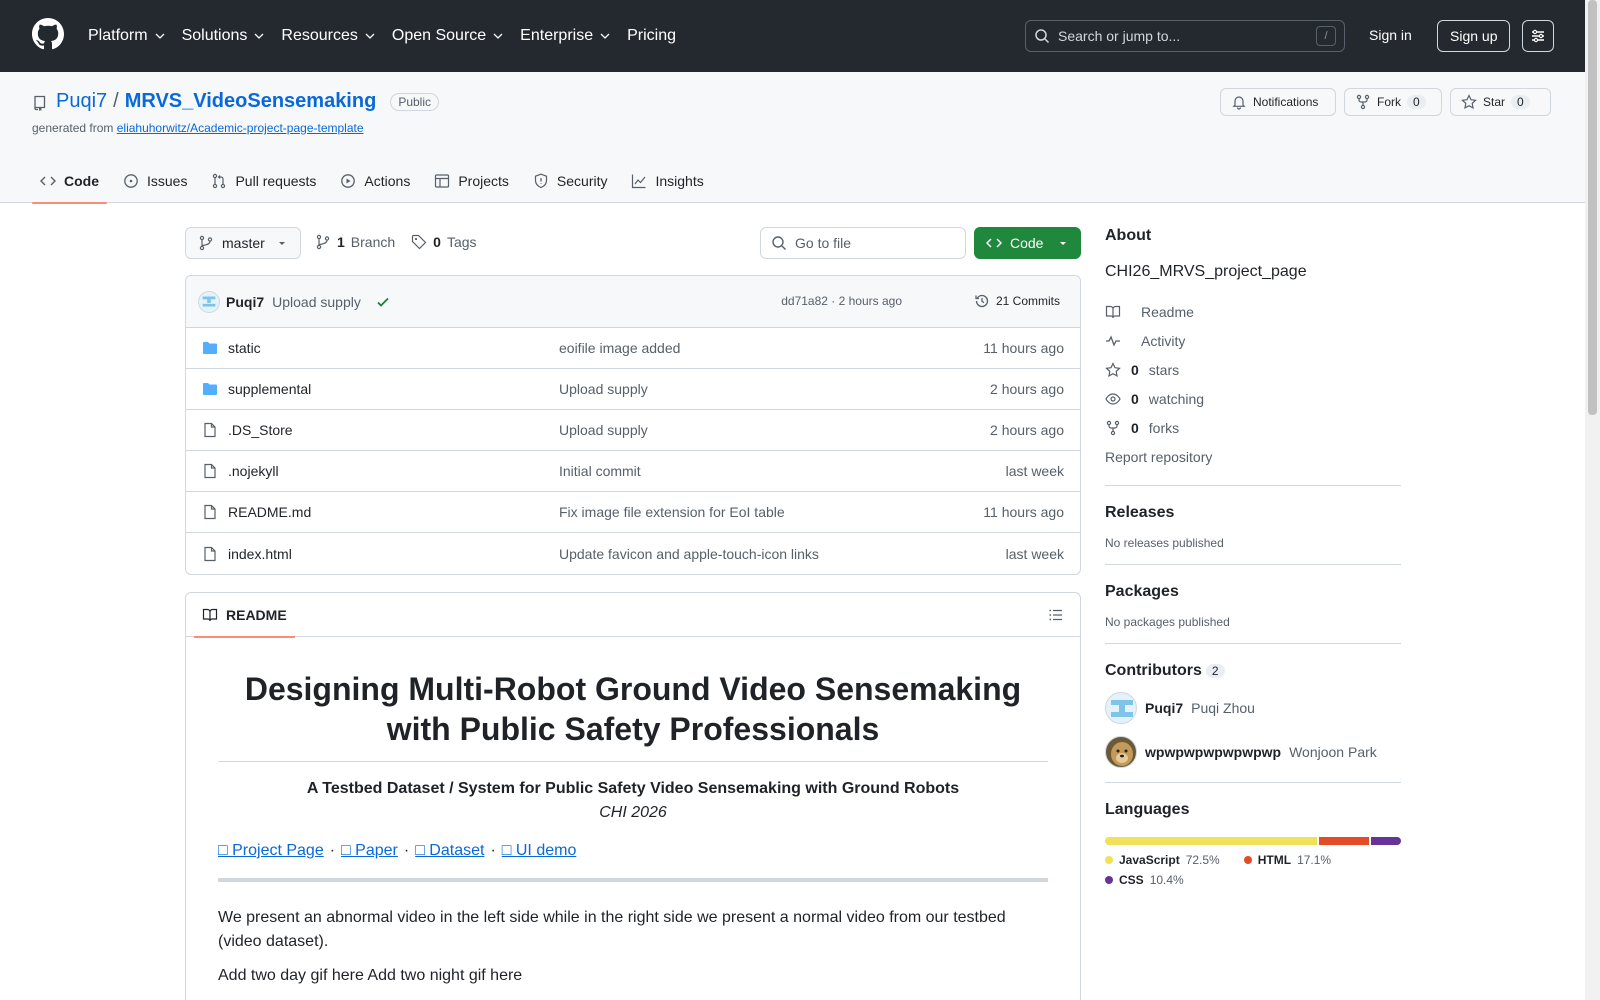  I want to click on tab-code: Code, so click(69, 181).